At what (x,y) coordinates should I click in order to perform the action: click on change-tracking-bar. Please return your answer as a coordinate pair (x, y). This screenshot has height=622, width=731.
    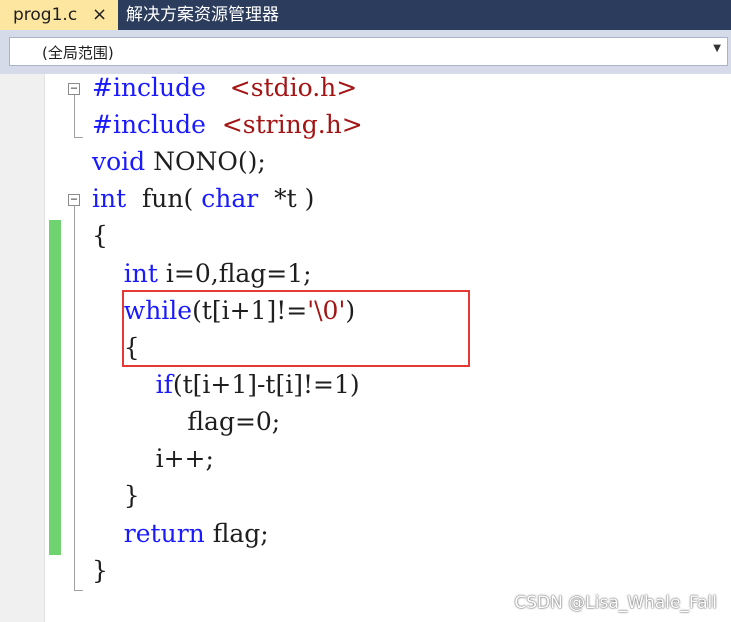
    Looking at the image, I should click on (55, 387).